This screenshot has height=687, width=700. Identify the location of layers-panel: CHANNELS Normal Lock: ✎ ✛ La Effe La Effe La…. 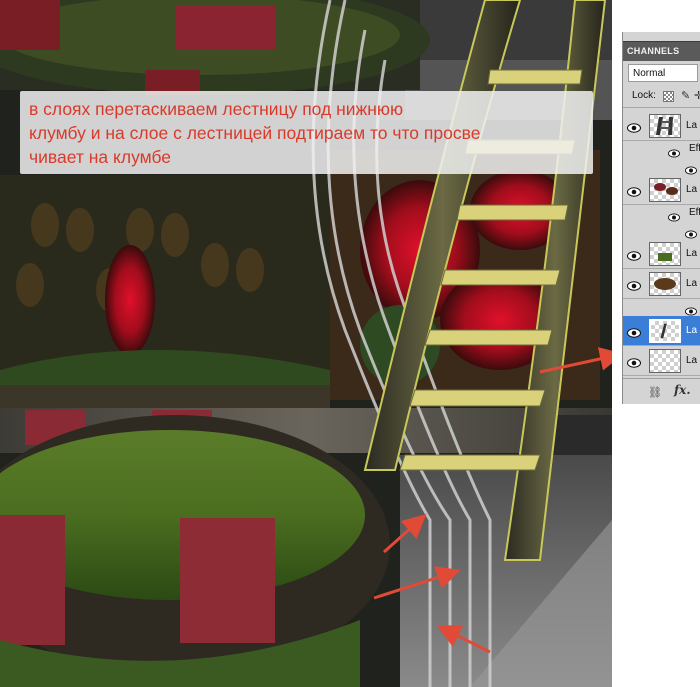
(661, 218).